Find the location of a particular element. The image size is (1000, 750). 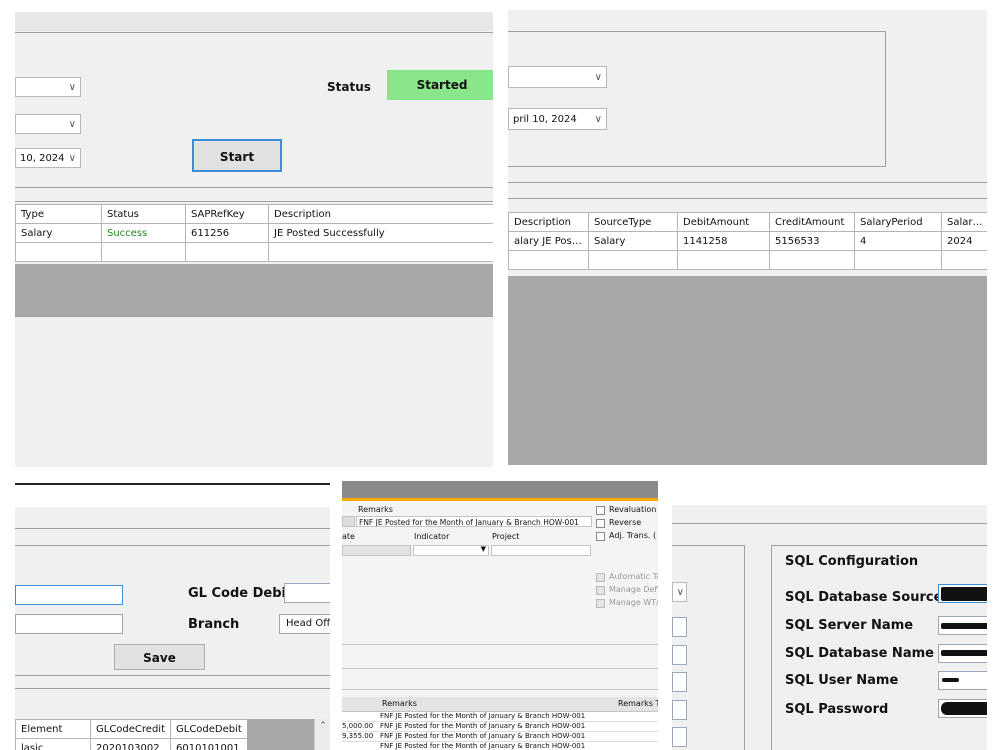

redaction-mark is located at coordinates (964, 708).